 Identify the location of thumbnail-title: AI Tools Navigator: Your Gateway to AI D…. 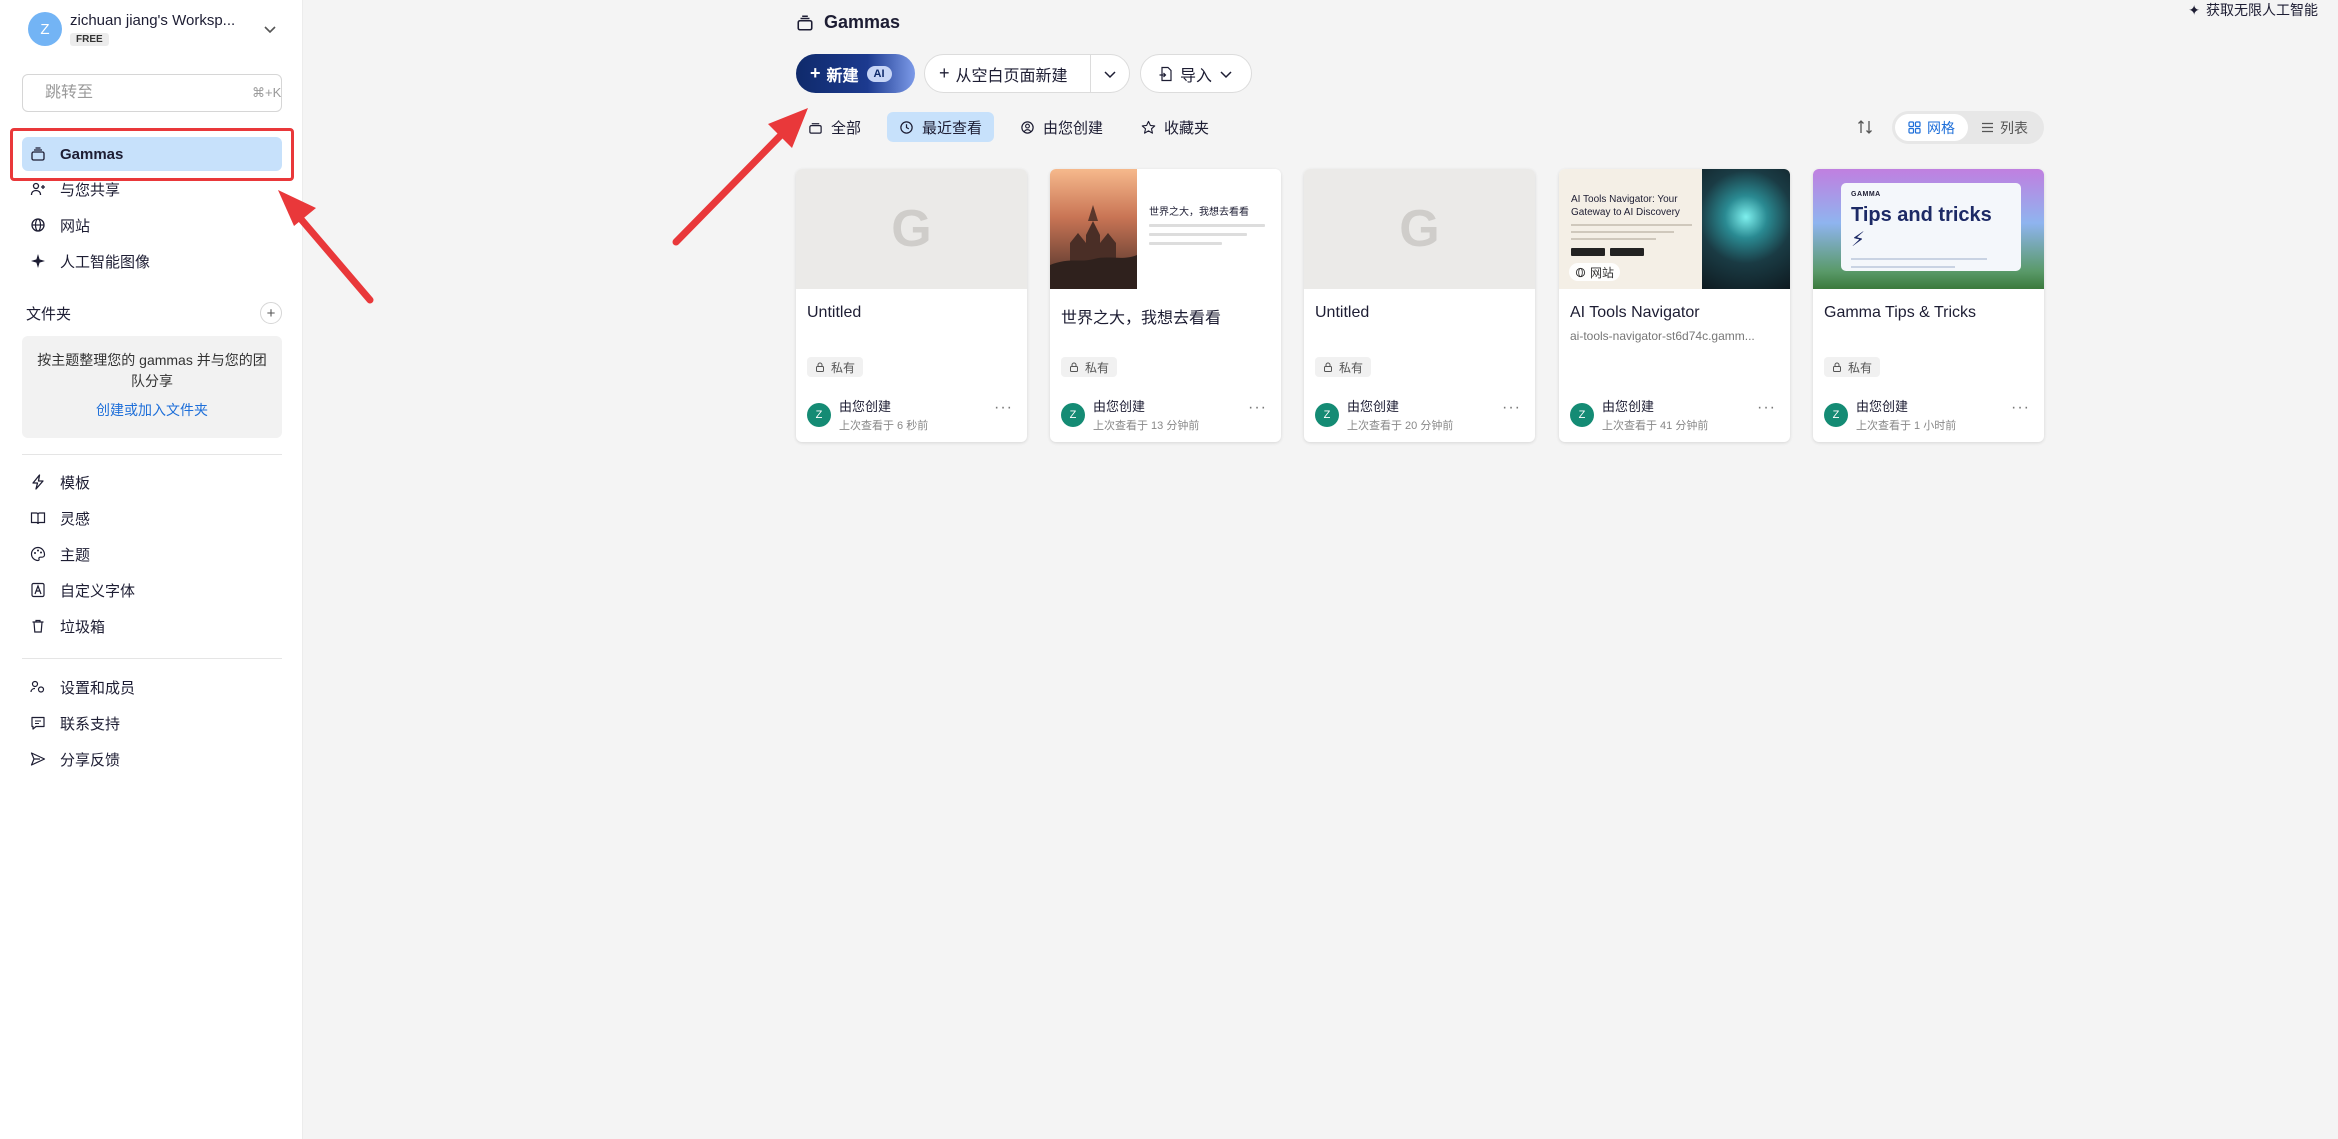
(1625, 206).